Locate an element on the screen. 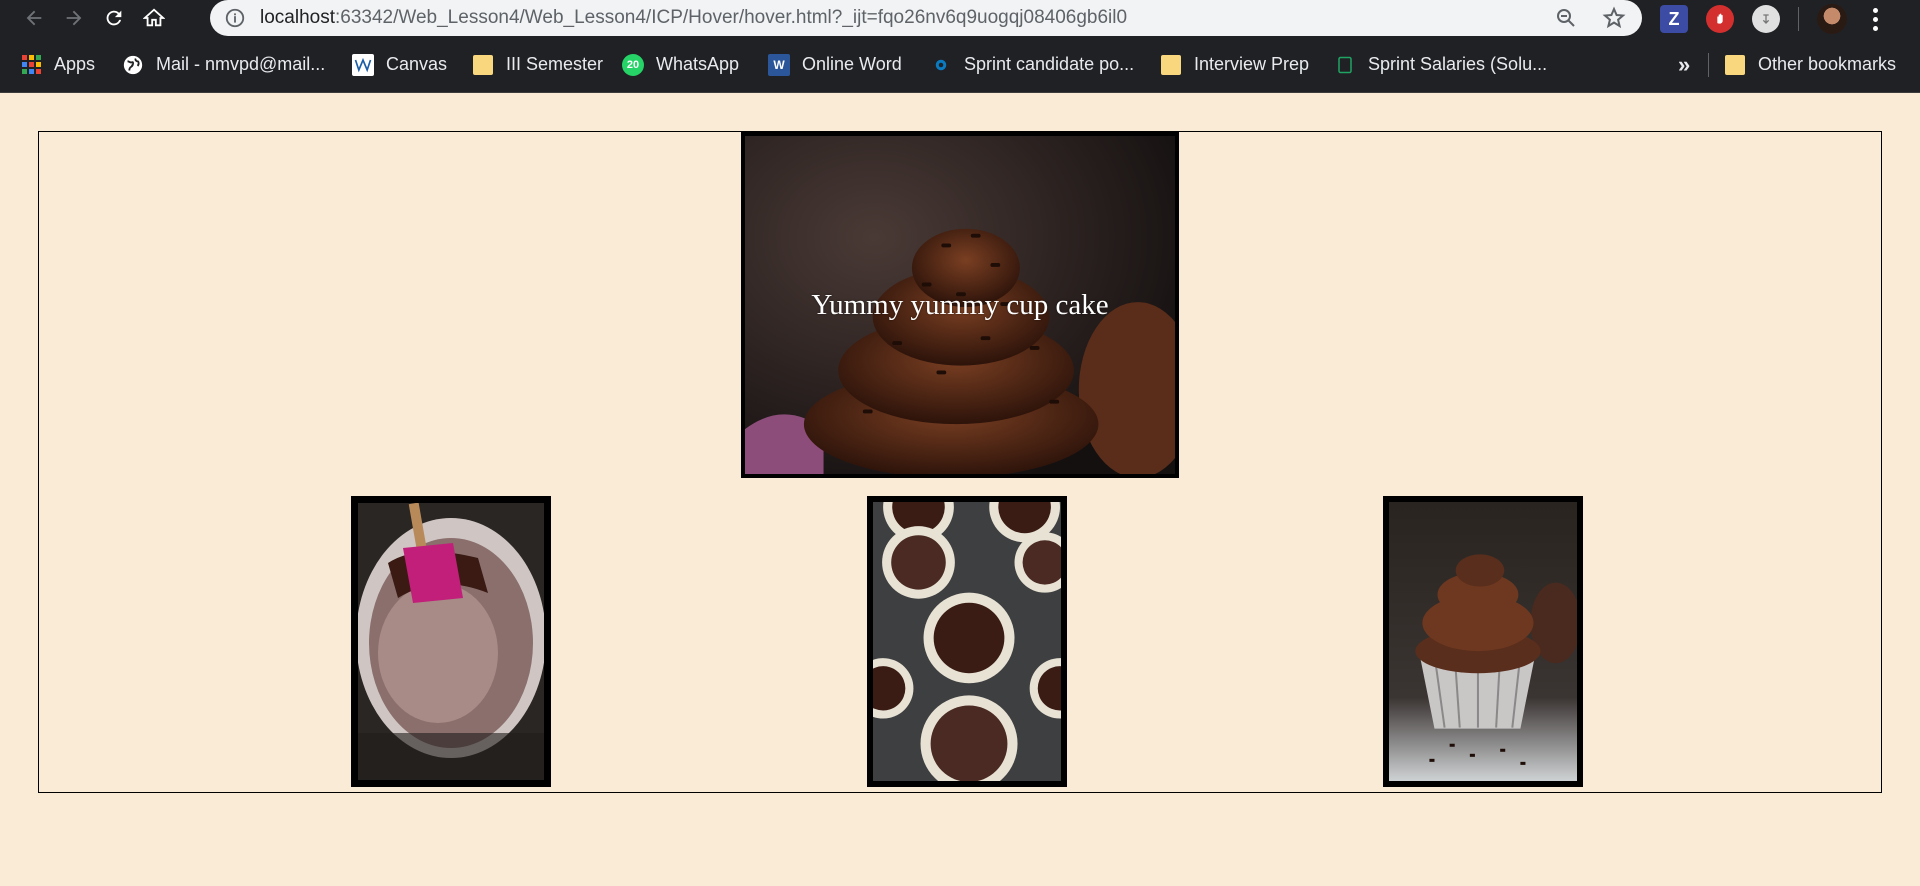 This screenshot has height=886, width=1920. bookmark-label: Other bookmarks is located at coordinates (1827, 64).